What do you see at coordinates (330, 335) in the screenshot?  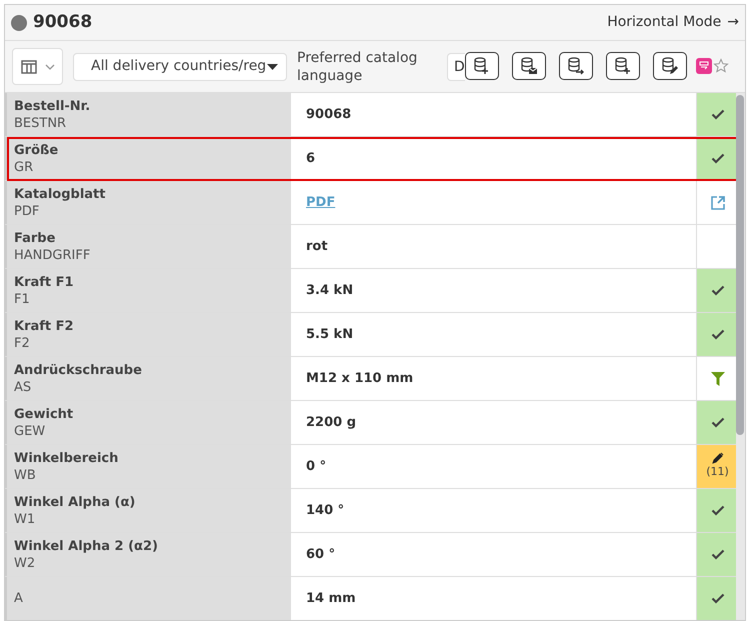 I see `attribute-value: 5.5 kN` at bounding box center [330, 335].